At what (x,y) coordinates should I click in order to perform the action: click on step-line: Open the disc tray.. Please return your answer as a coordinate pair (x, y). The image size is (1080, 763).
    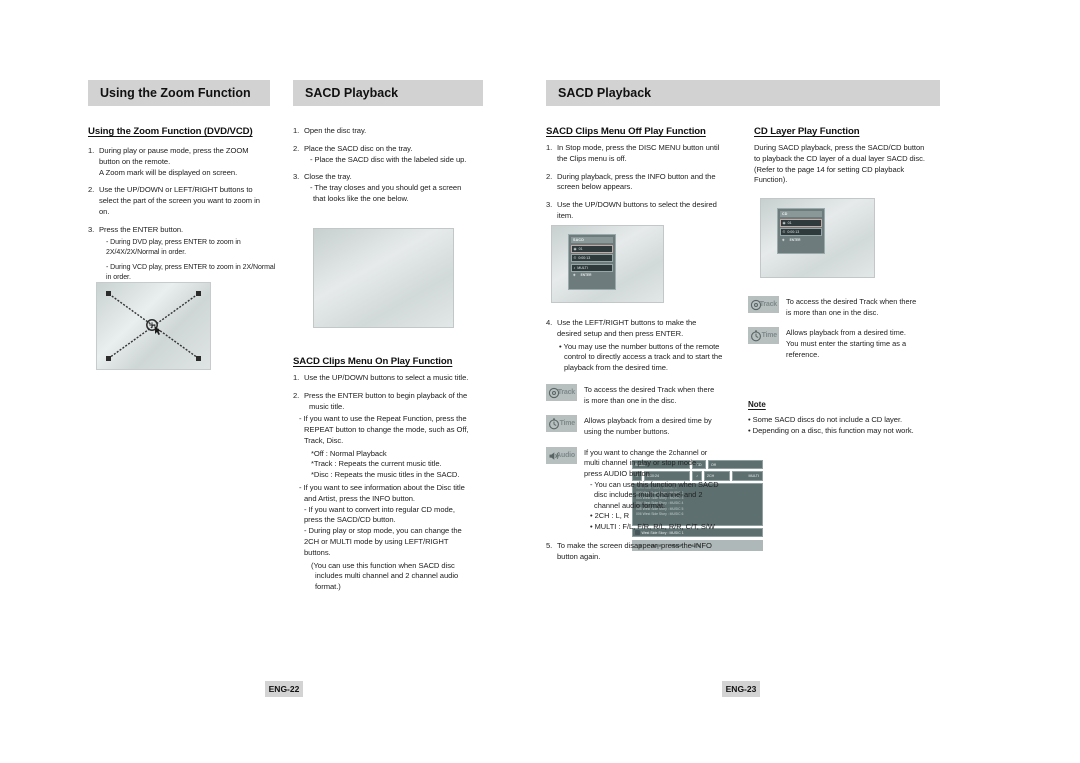
    Looking at the image, I should click on (335, 130).